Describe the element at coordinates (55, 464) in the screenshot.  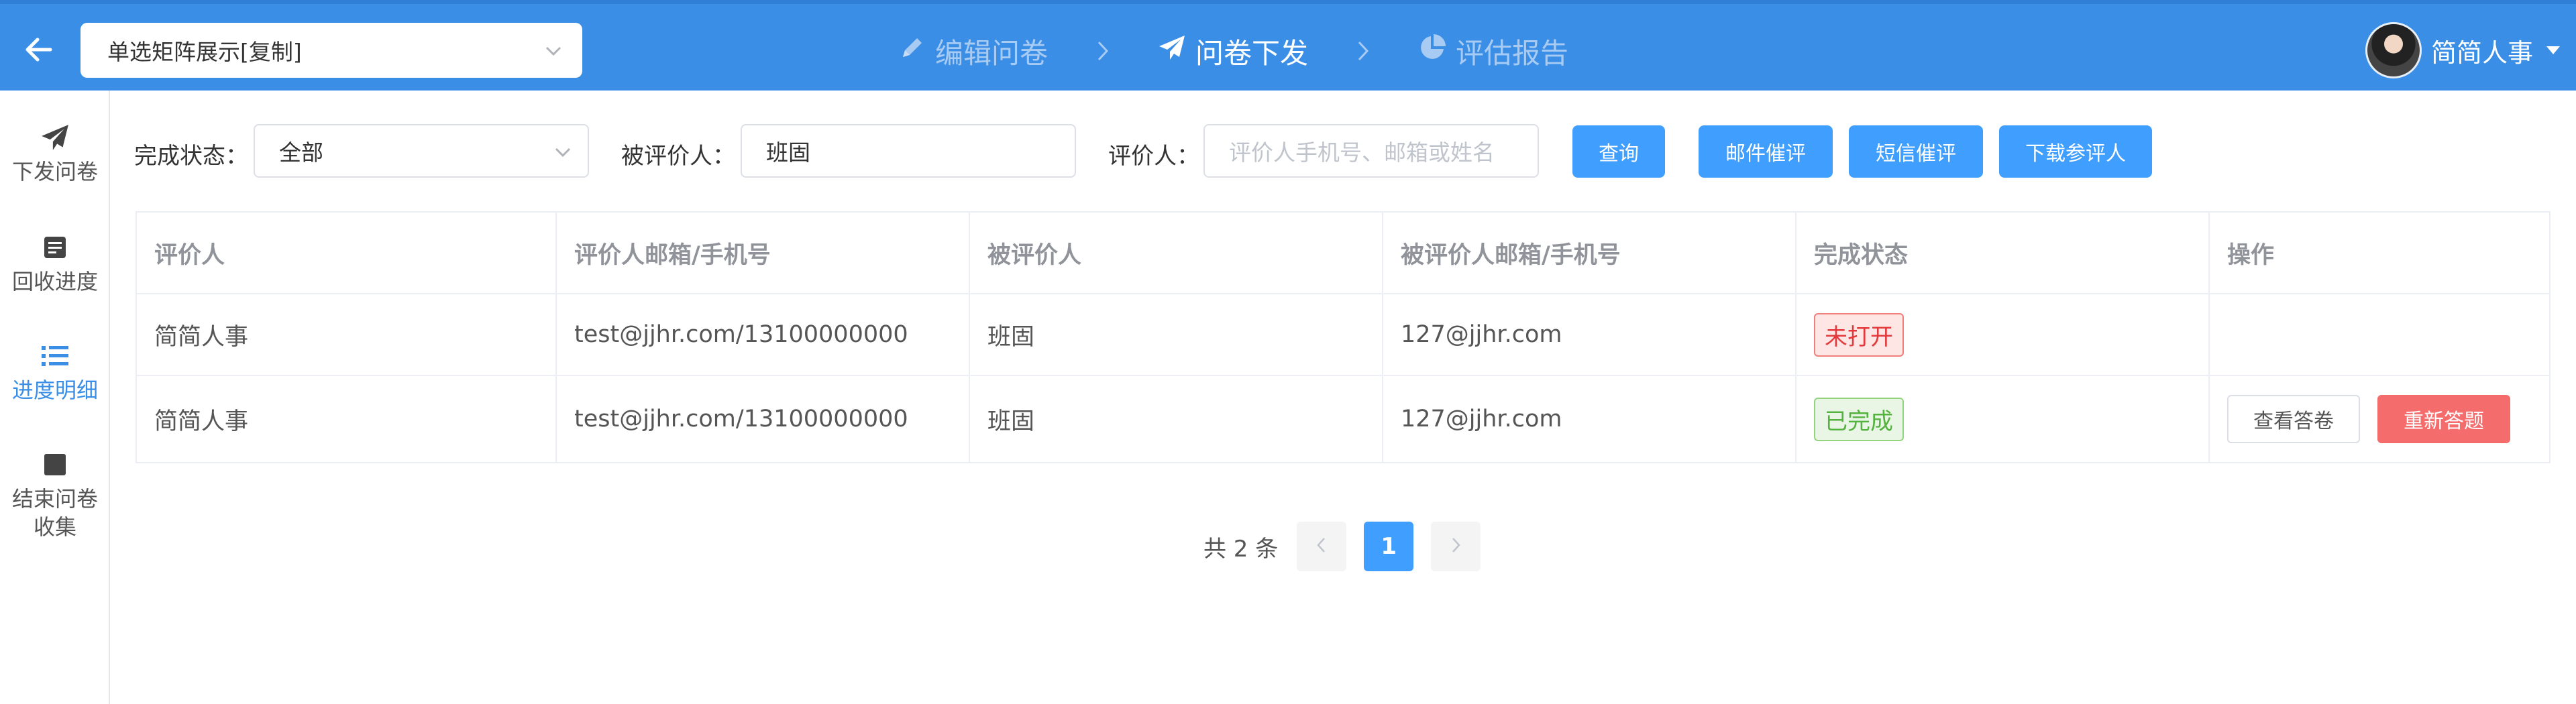
I see `stop-icon` at that location.